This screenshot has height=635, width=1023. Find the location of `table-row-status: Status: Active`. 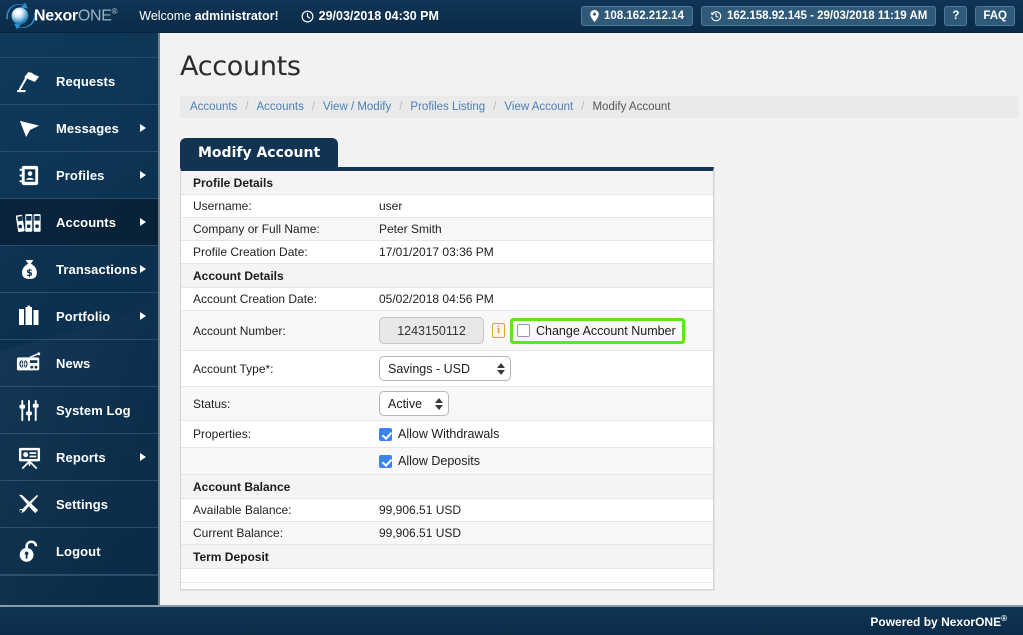

table-row-status: Status: Active is located at coordinates (447, 404).